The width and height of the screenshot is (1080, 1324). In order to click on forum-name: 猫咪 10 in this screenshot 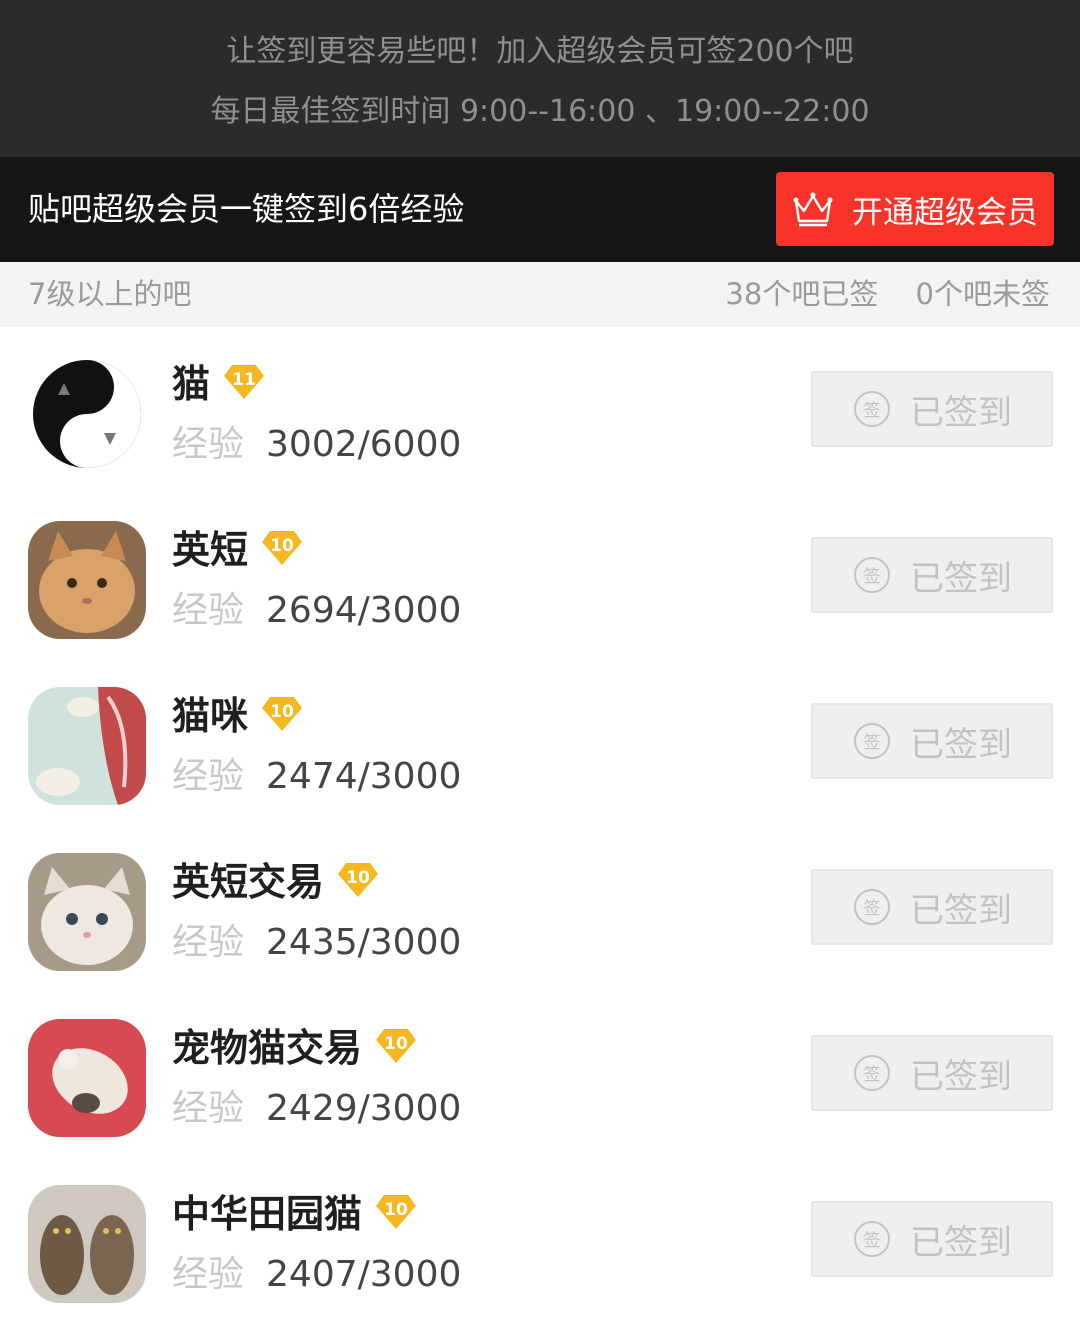, I will do `click(238, 712)`.